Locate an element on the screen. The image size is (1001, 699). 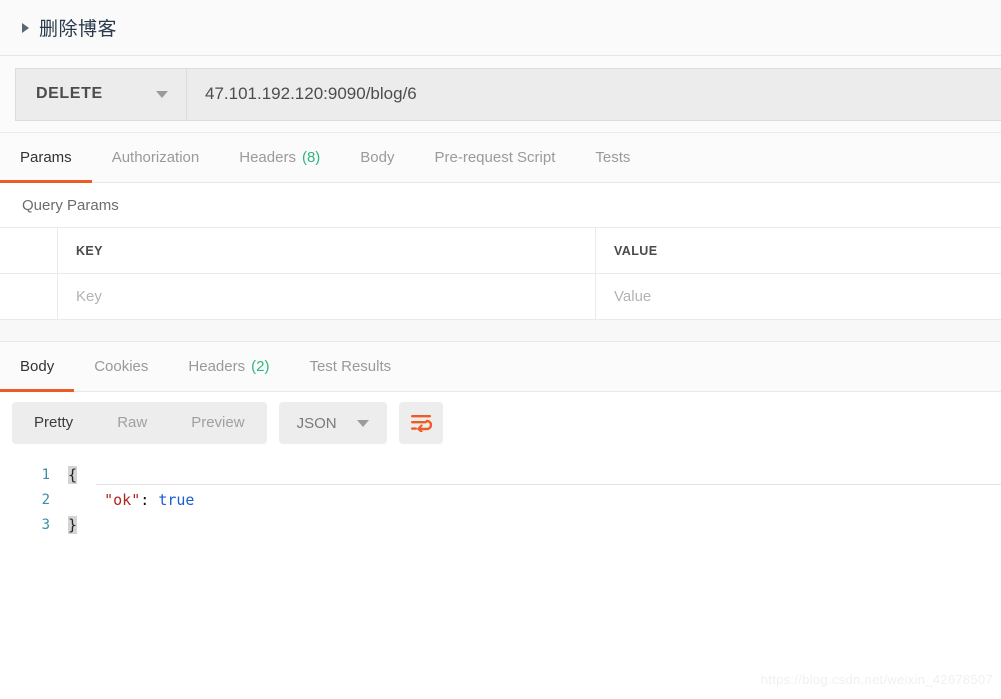
tab-headers-label: Headers is located at coordinates (267, 157).